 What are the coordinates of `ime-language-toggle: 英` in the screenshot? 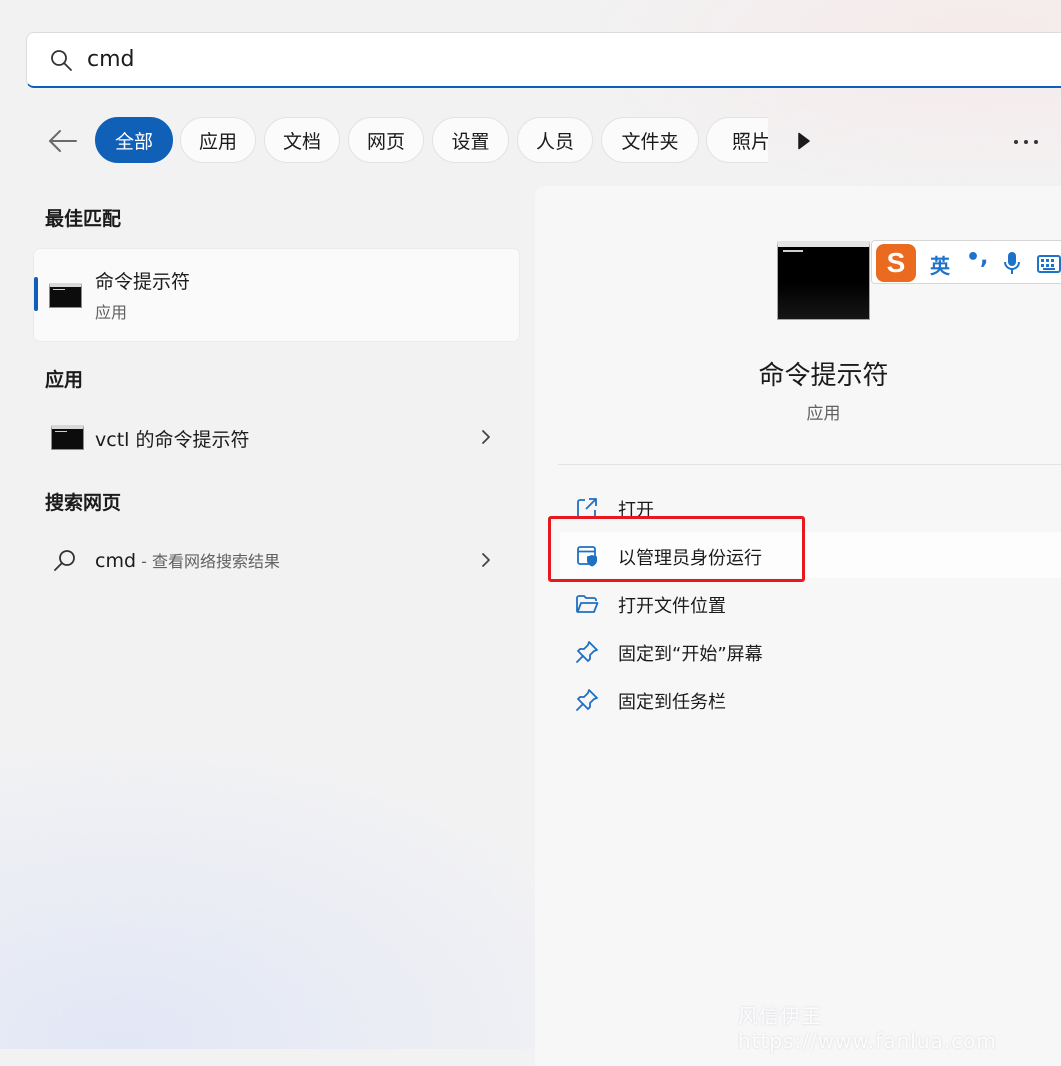 It's located at (940, 264).